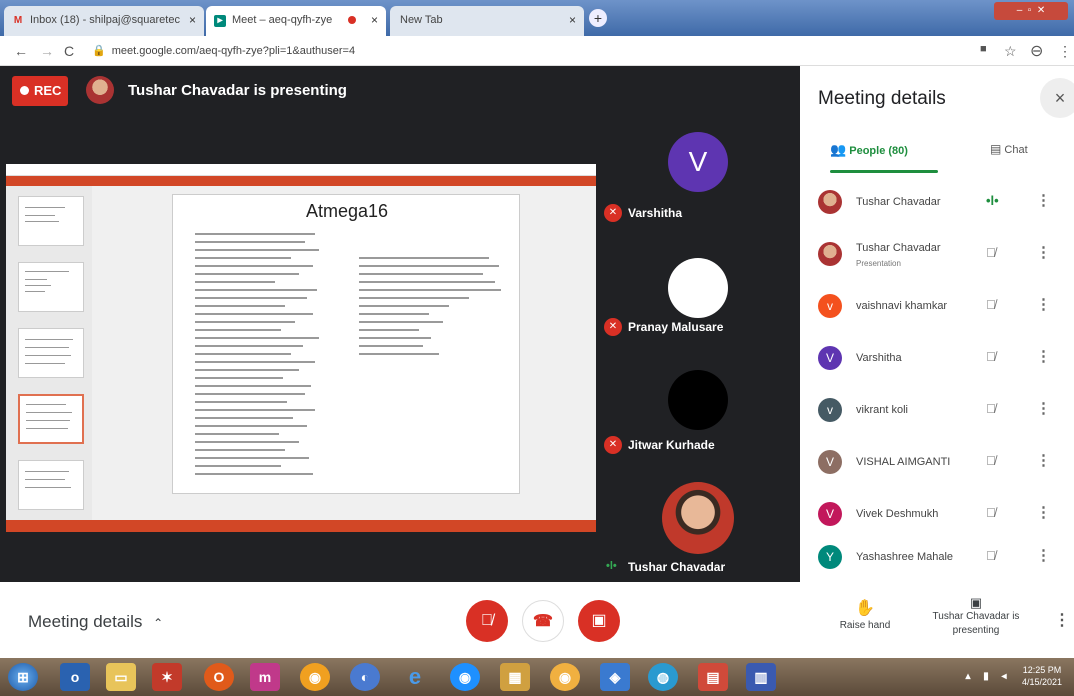  What do you see at coordinates (838, 149) in the screenshot?
I see `people-icon: 👥` at bounding box center [838, 149].